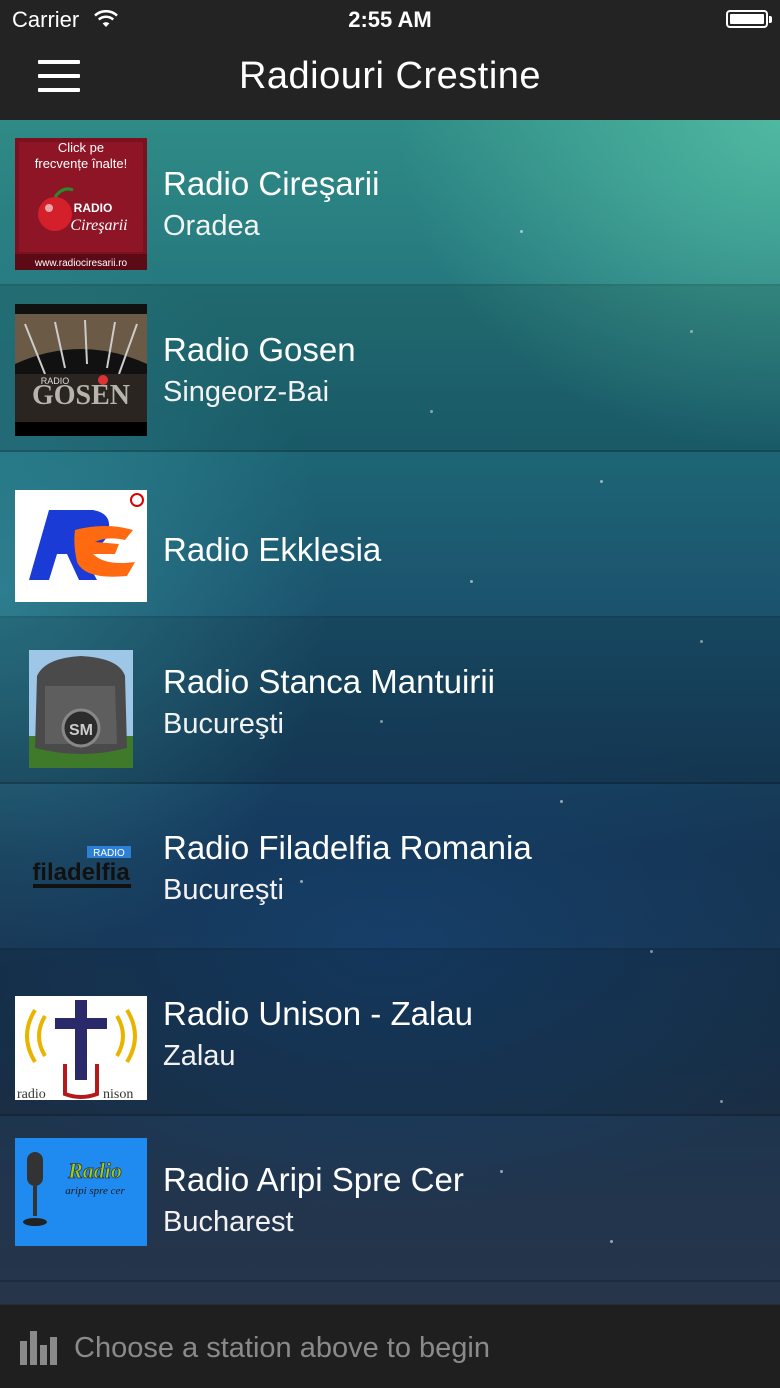 This screenshot has height=1388, width=780. What do you see at coordinates (272, 549) in the screenshot?
I see `station-name: Radio Ekklesia` at bounding box center [272, 549].